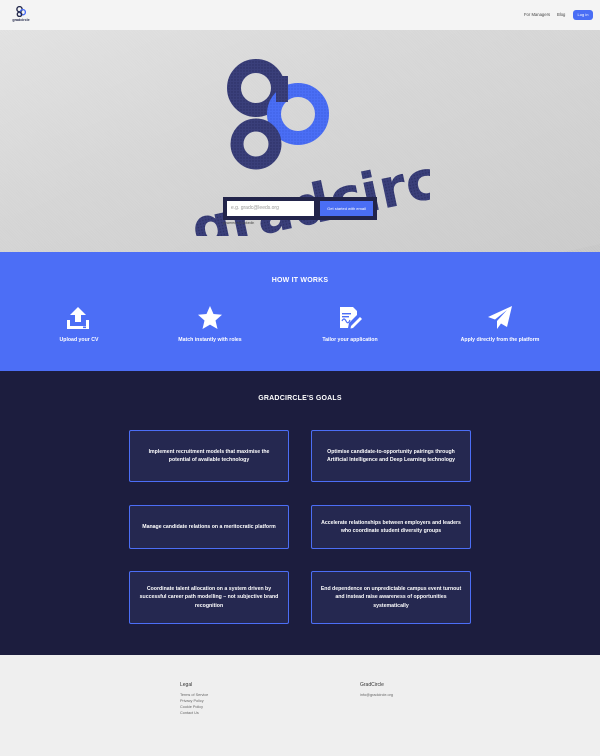  Describe the element at coordinates (350, 340) in the screenshot. I see `step-label-tailor: Tailor your application` at that location.